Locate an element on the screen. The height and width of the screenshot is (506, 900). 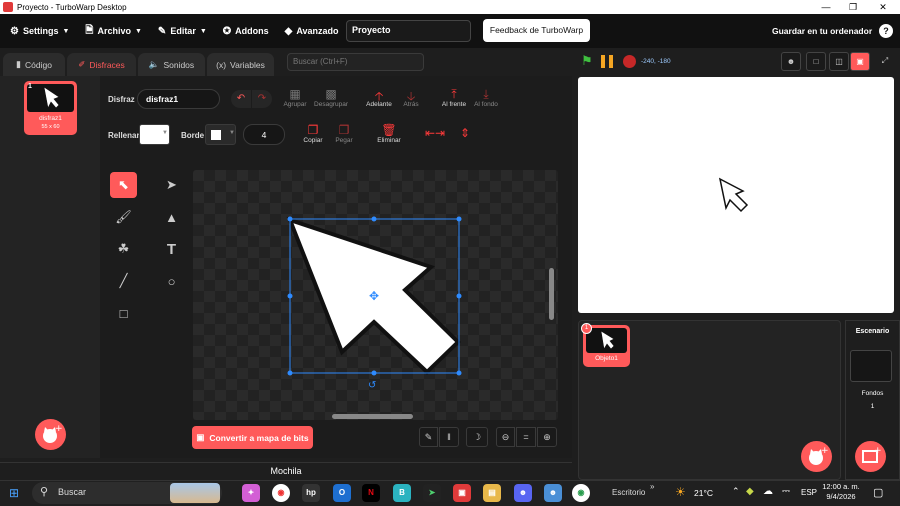
network-icon: ⎓ is located at coordinates (786, 491).